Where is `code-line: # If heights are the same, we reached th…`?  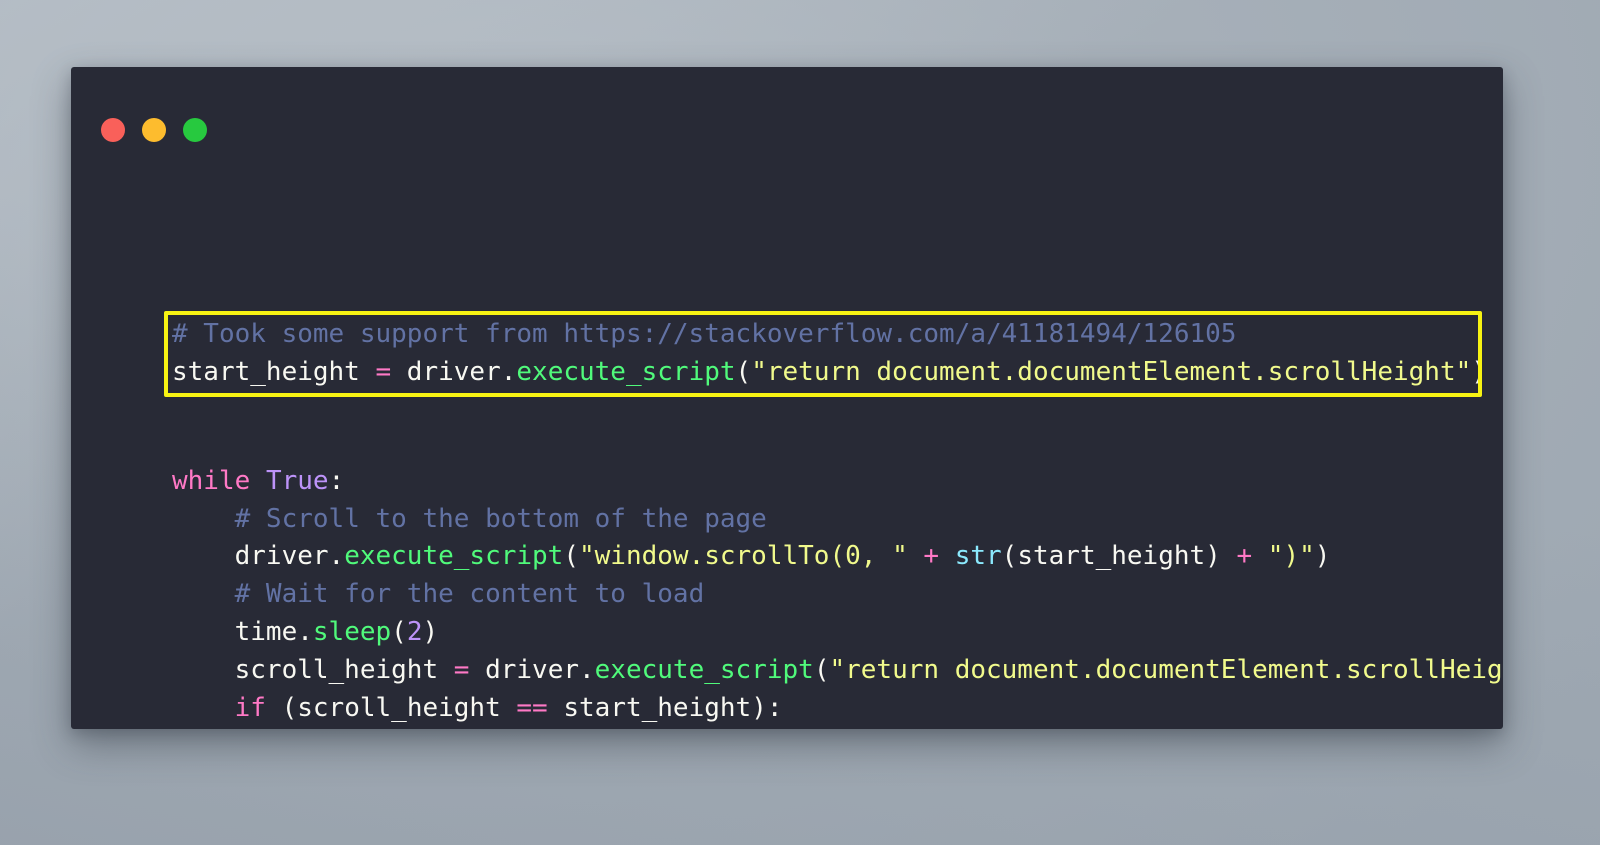
code-line: # If heights are the same, we reached th… is located at coordinates (837, 728).